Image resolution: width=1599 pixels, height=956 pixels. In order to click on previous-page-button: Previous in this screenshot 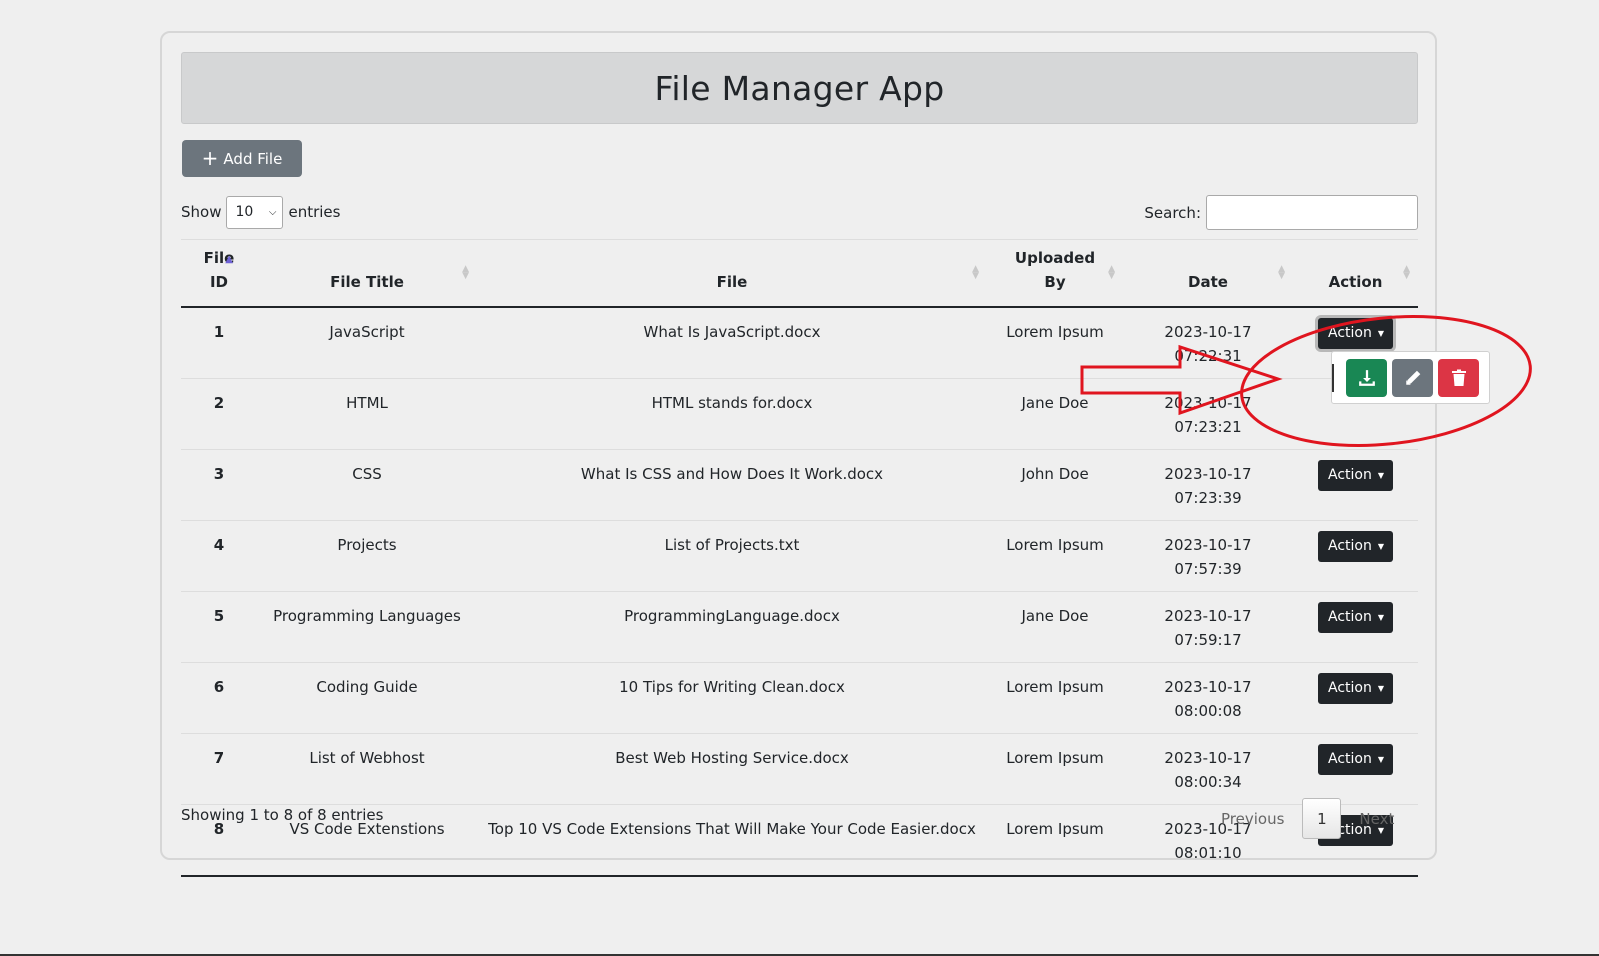, I will do `click(1252, 819)`.